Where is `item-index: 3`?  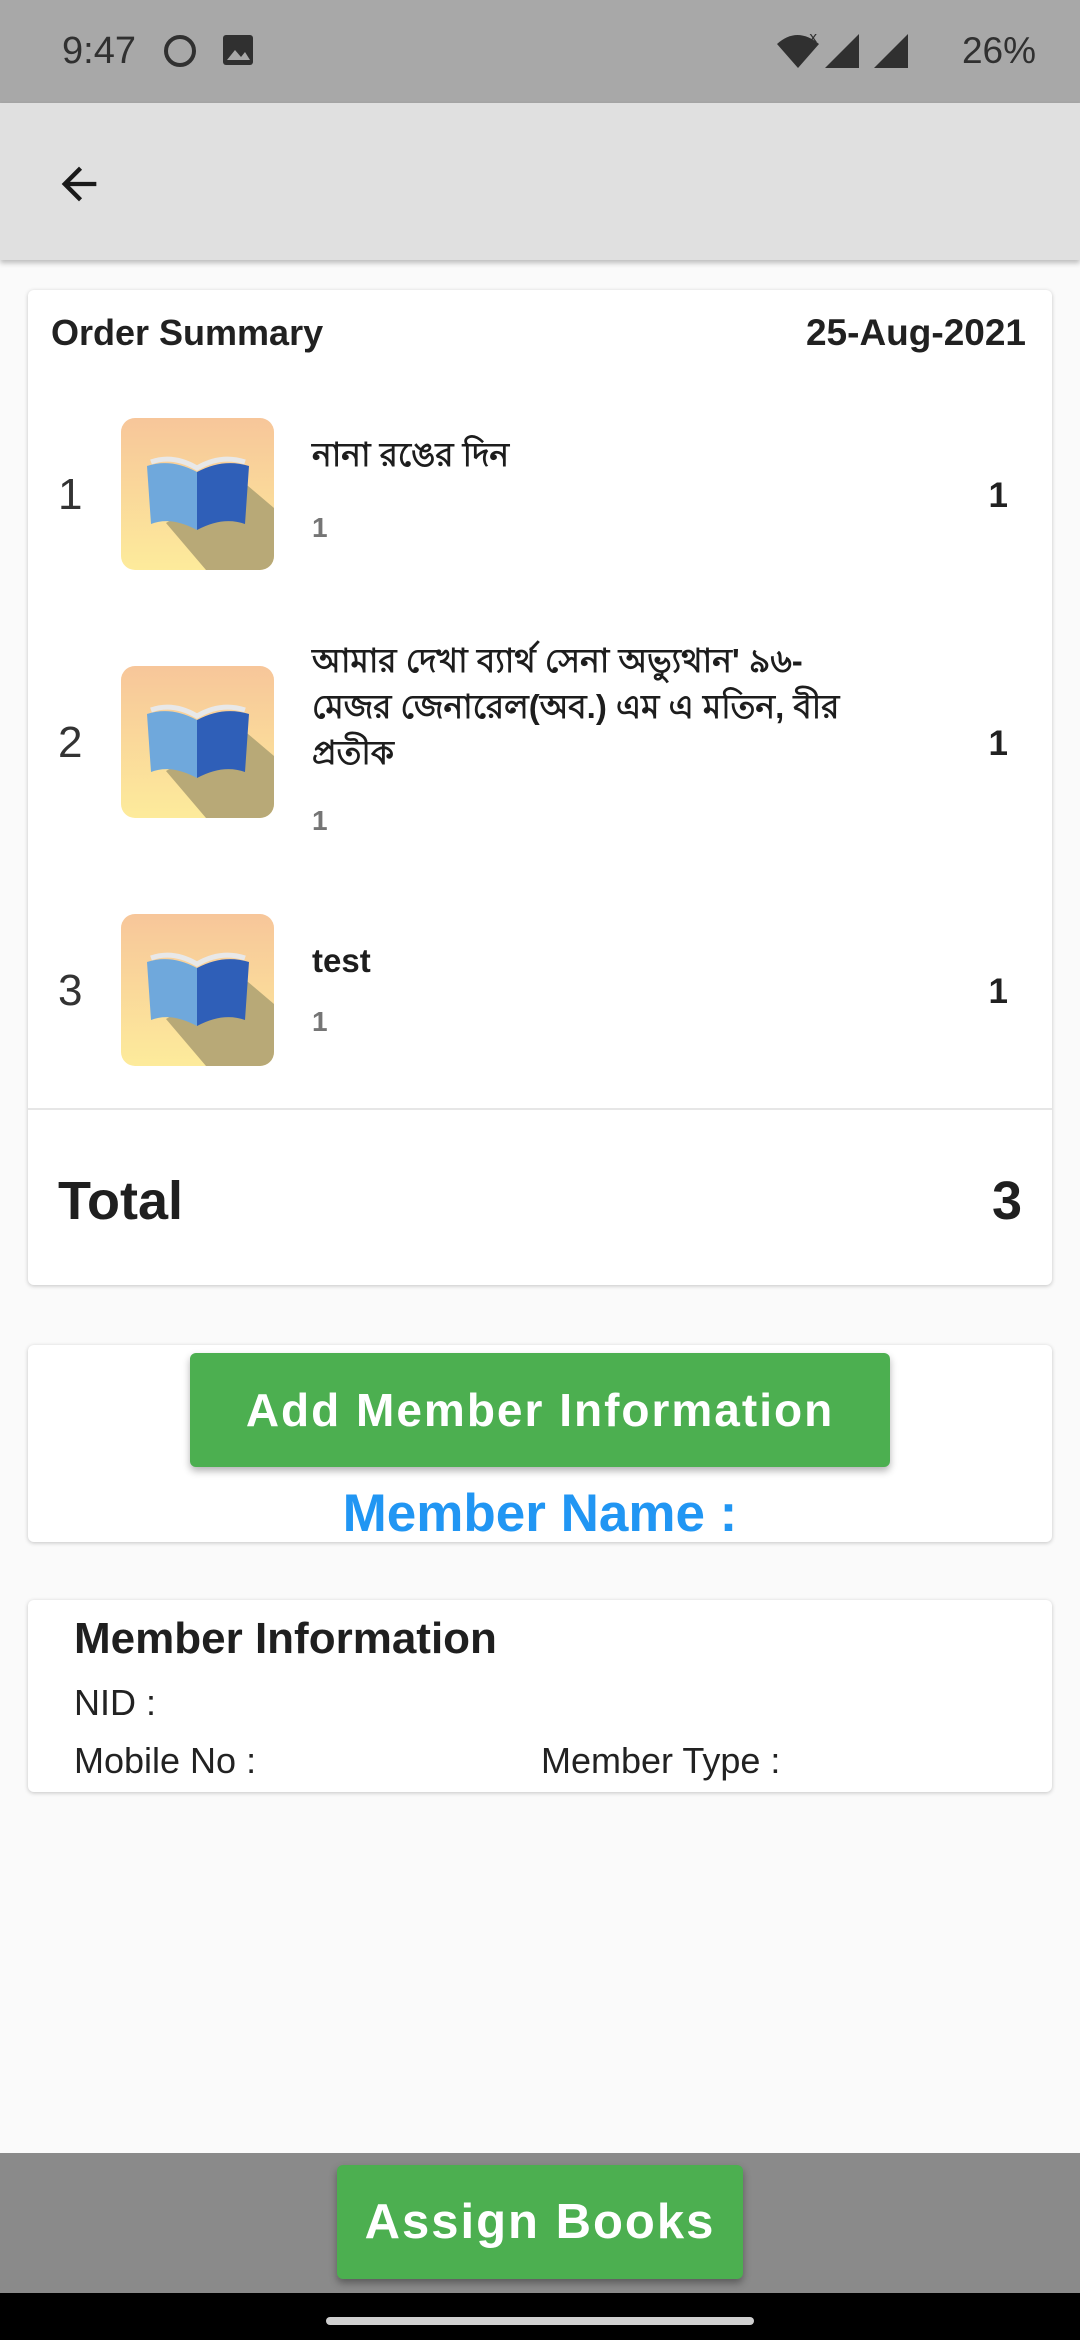
item-index: 3 is located at coordinates (70, 990).